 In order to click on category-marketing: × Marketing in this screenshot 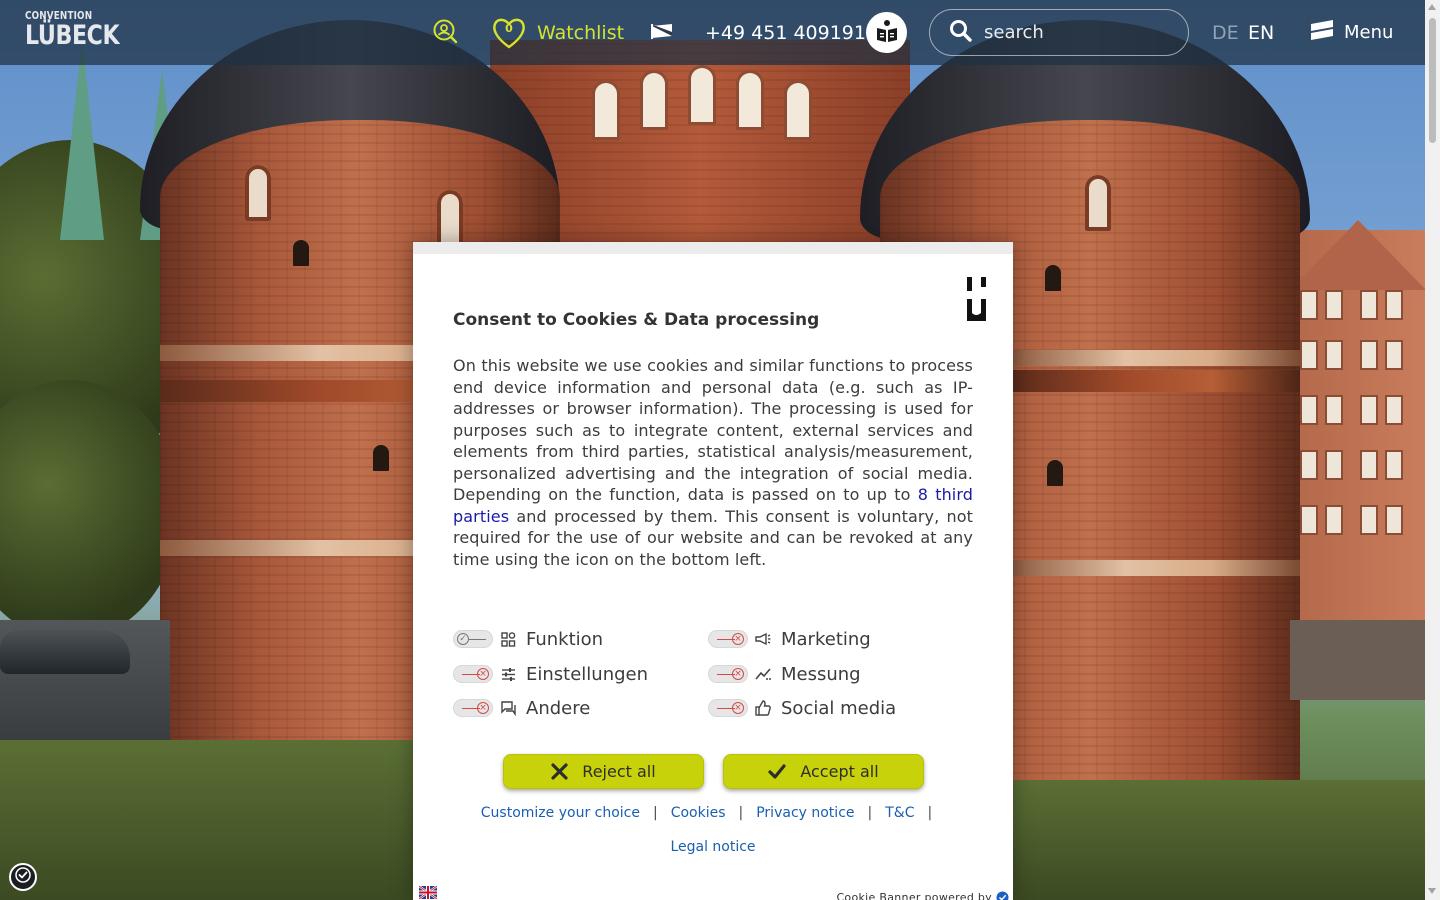, I will do `click(789, 639)`.